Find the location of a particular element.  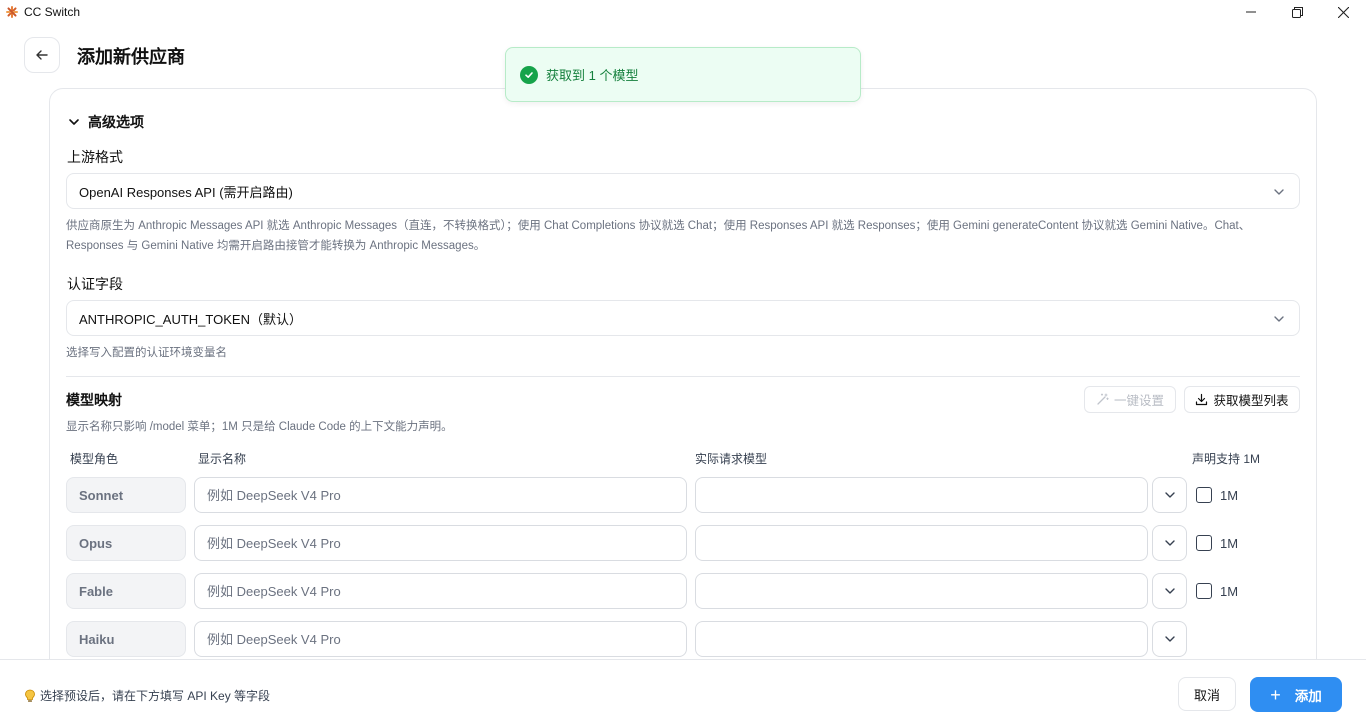

one-click-setup-label: 一键设置 is located at coordinates (1138, 401).